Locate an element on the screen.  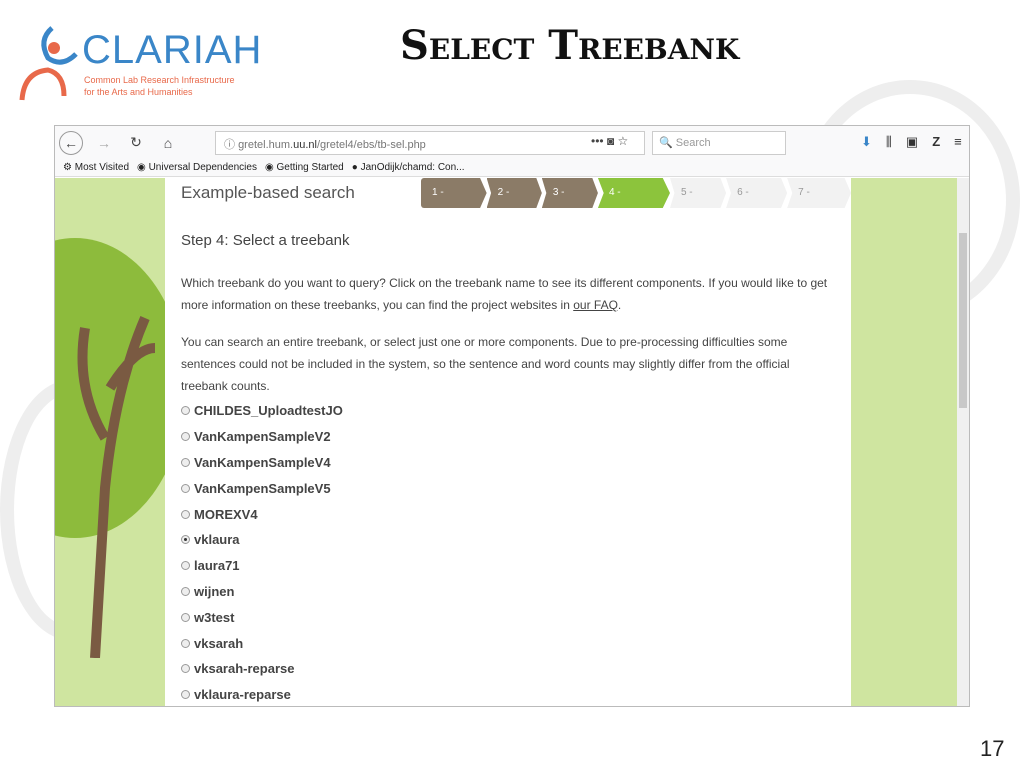
treebank-label: vksarah-reparse is located at coordinates (244, 668).